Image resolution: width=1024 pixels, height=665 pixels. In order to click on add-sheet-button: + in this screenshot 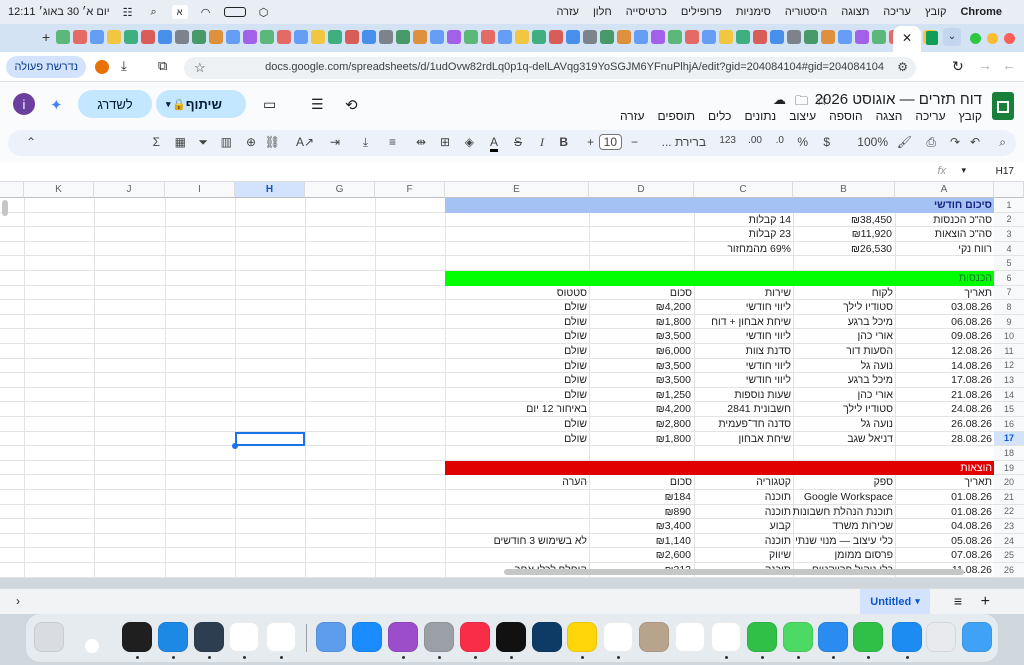, I will do `click(985, 602)`.